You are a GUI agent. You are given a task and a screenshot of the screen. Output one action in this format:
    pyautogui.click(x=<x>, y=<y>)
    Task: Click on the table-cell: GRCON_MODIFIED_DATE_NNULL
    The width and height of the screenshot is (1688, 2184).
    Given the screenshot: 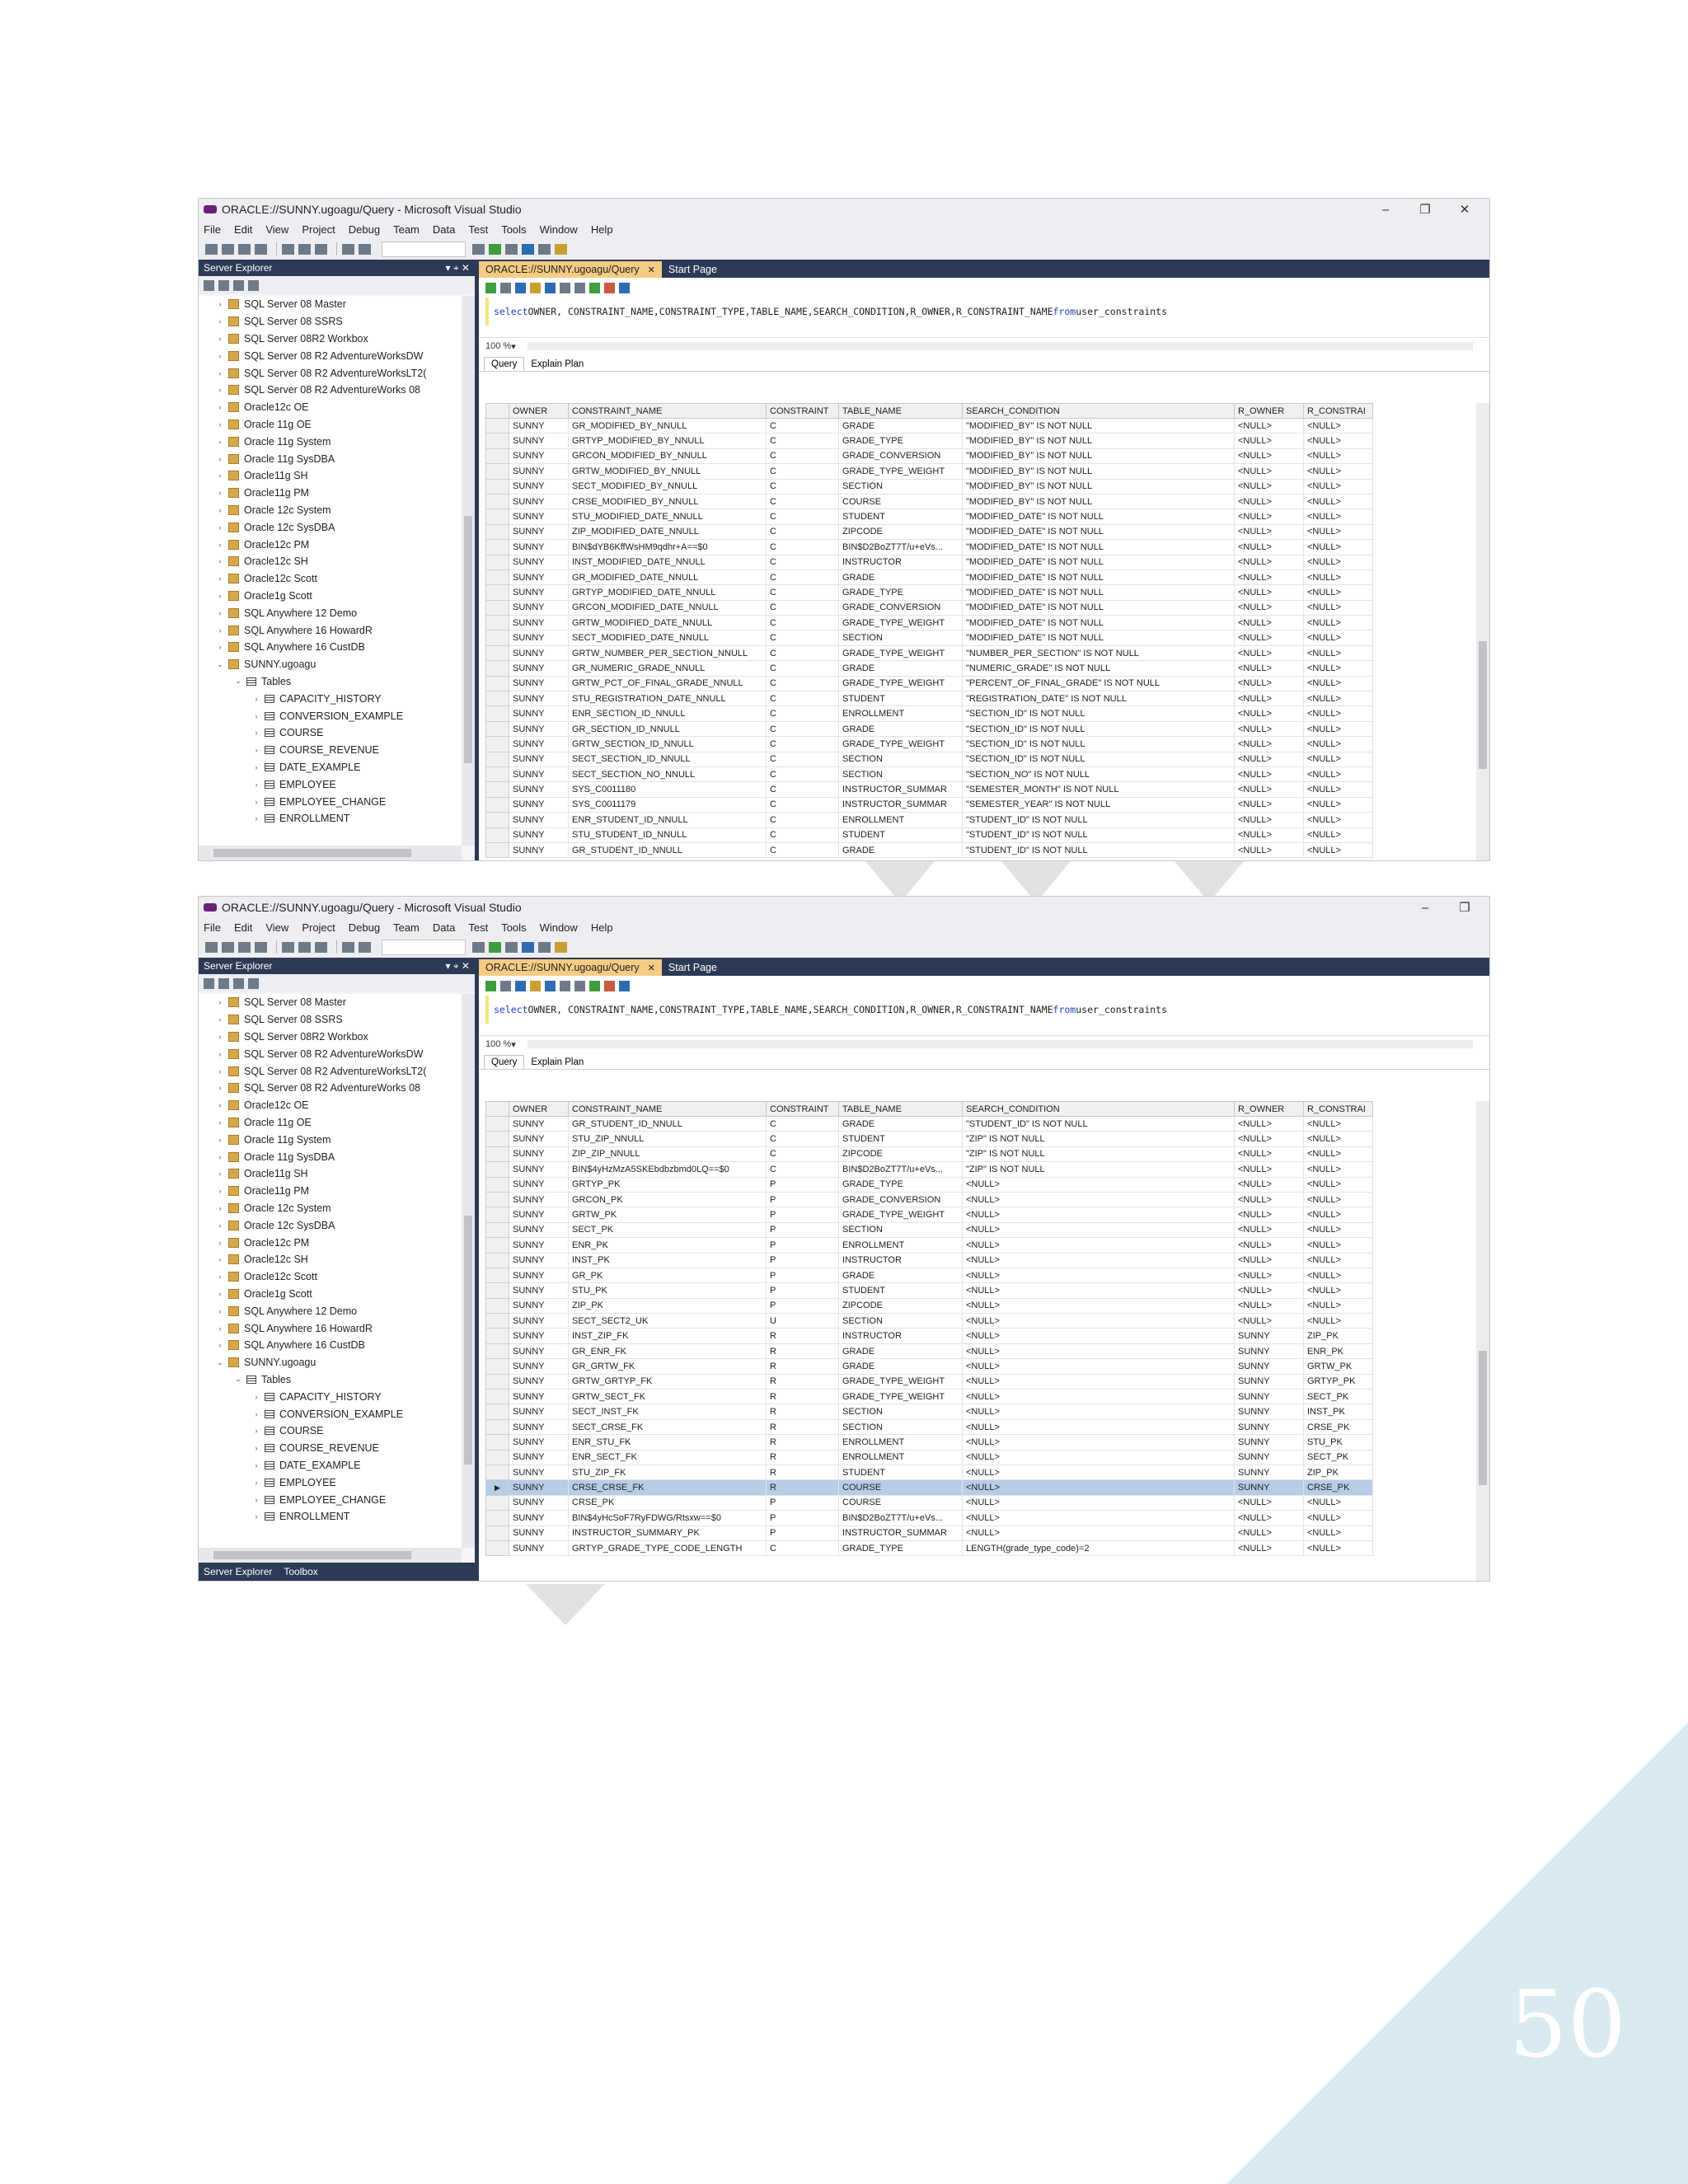 What is the action you would take?
    pyautogui.click(x=667, y=607)
    